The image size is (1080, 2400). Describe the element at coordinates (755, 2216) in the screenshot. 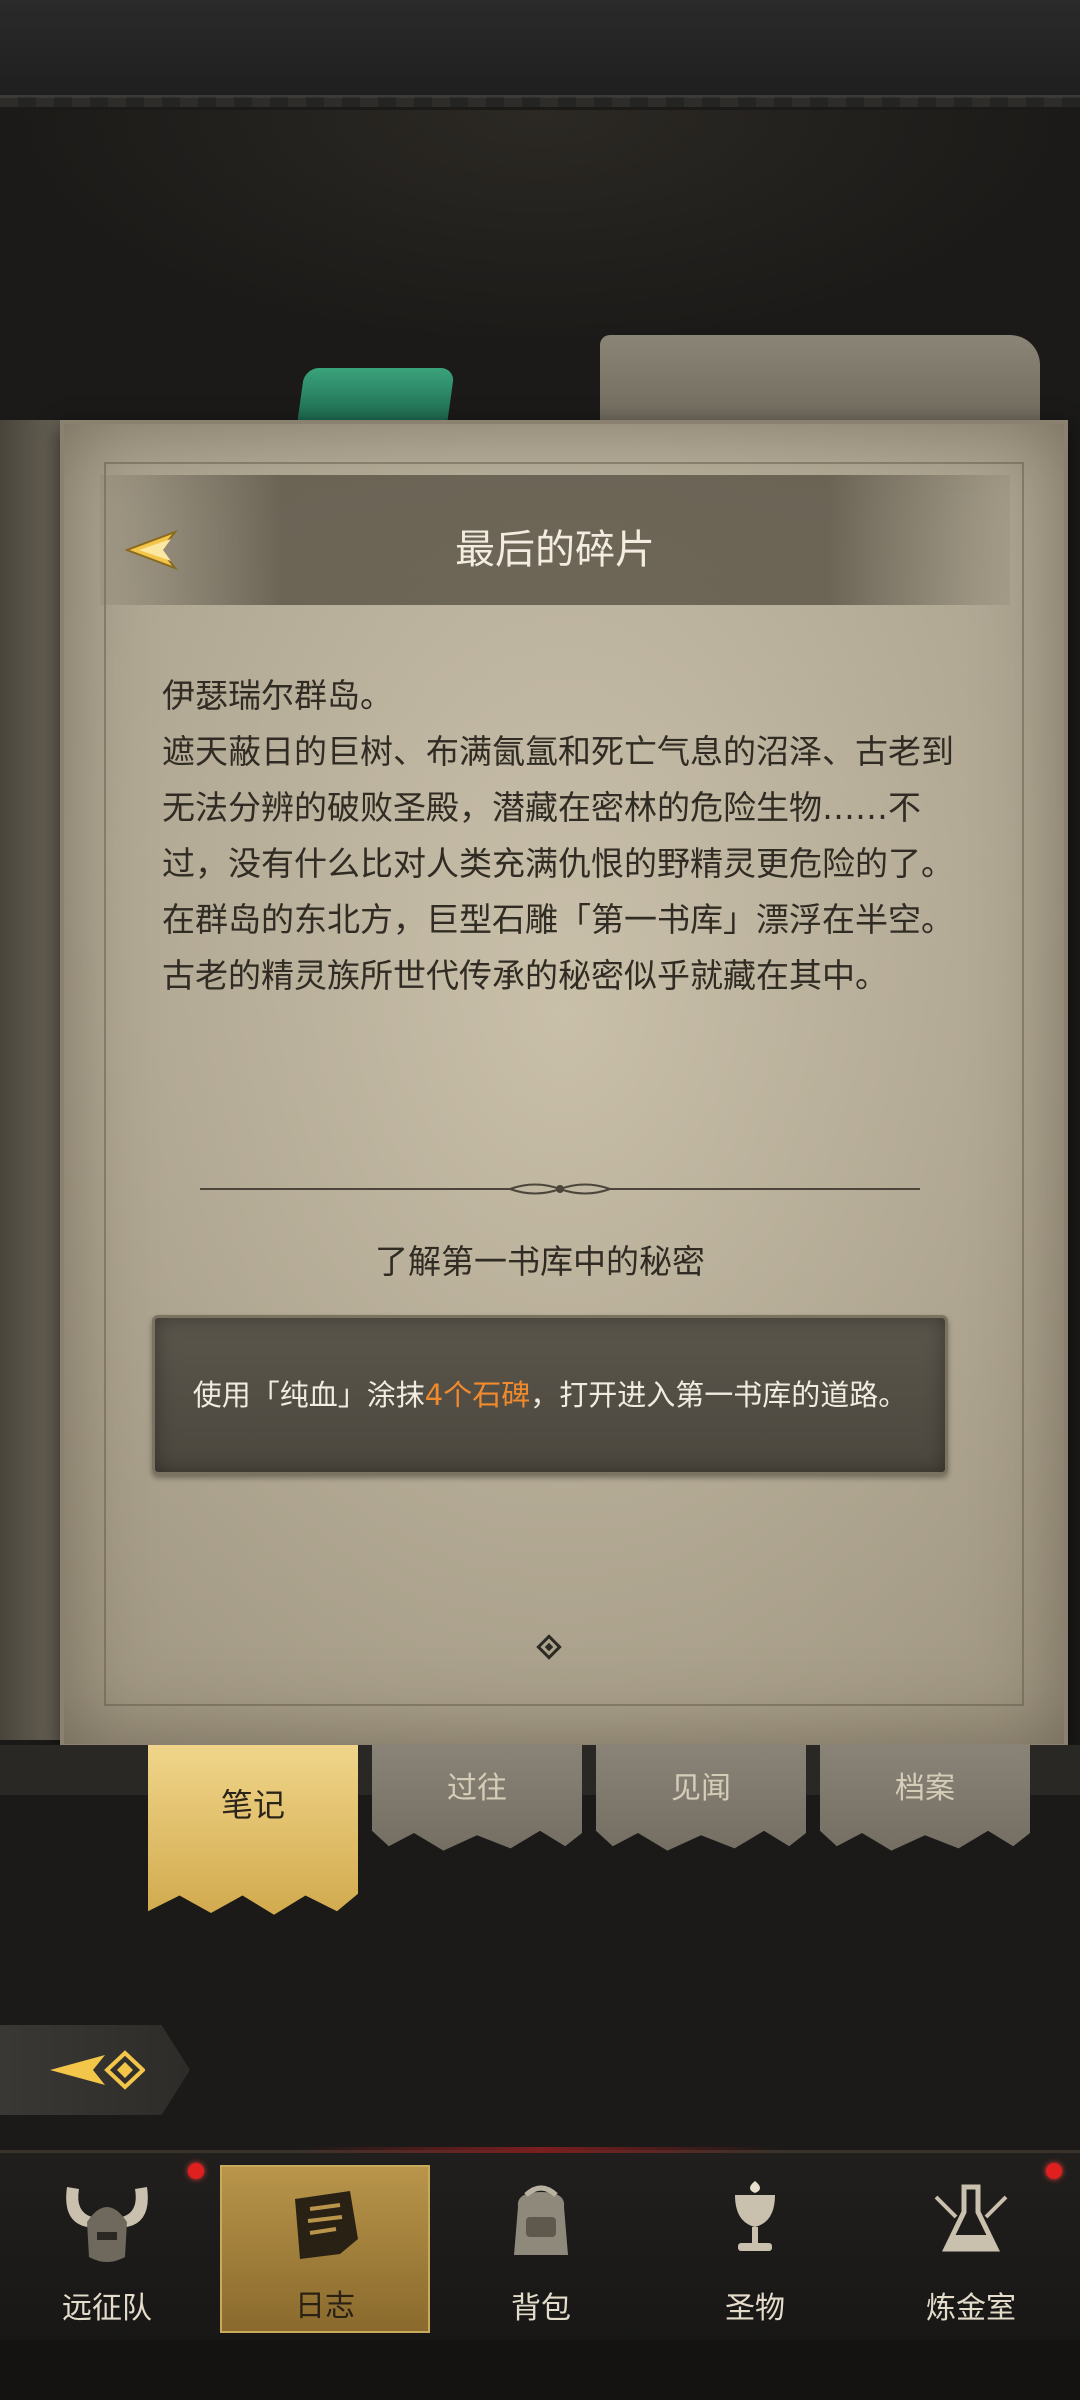

I see `chalice-icon` at that location.